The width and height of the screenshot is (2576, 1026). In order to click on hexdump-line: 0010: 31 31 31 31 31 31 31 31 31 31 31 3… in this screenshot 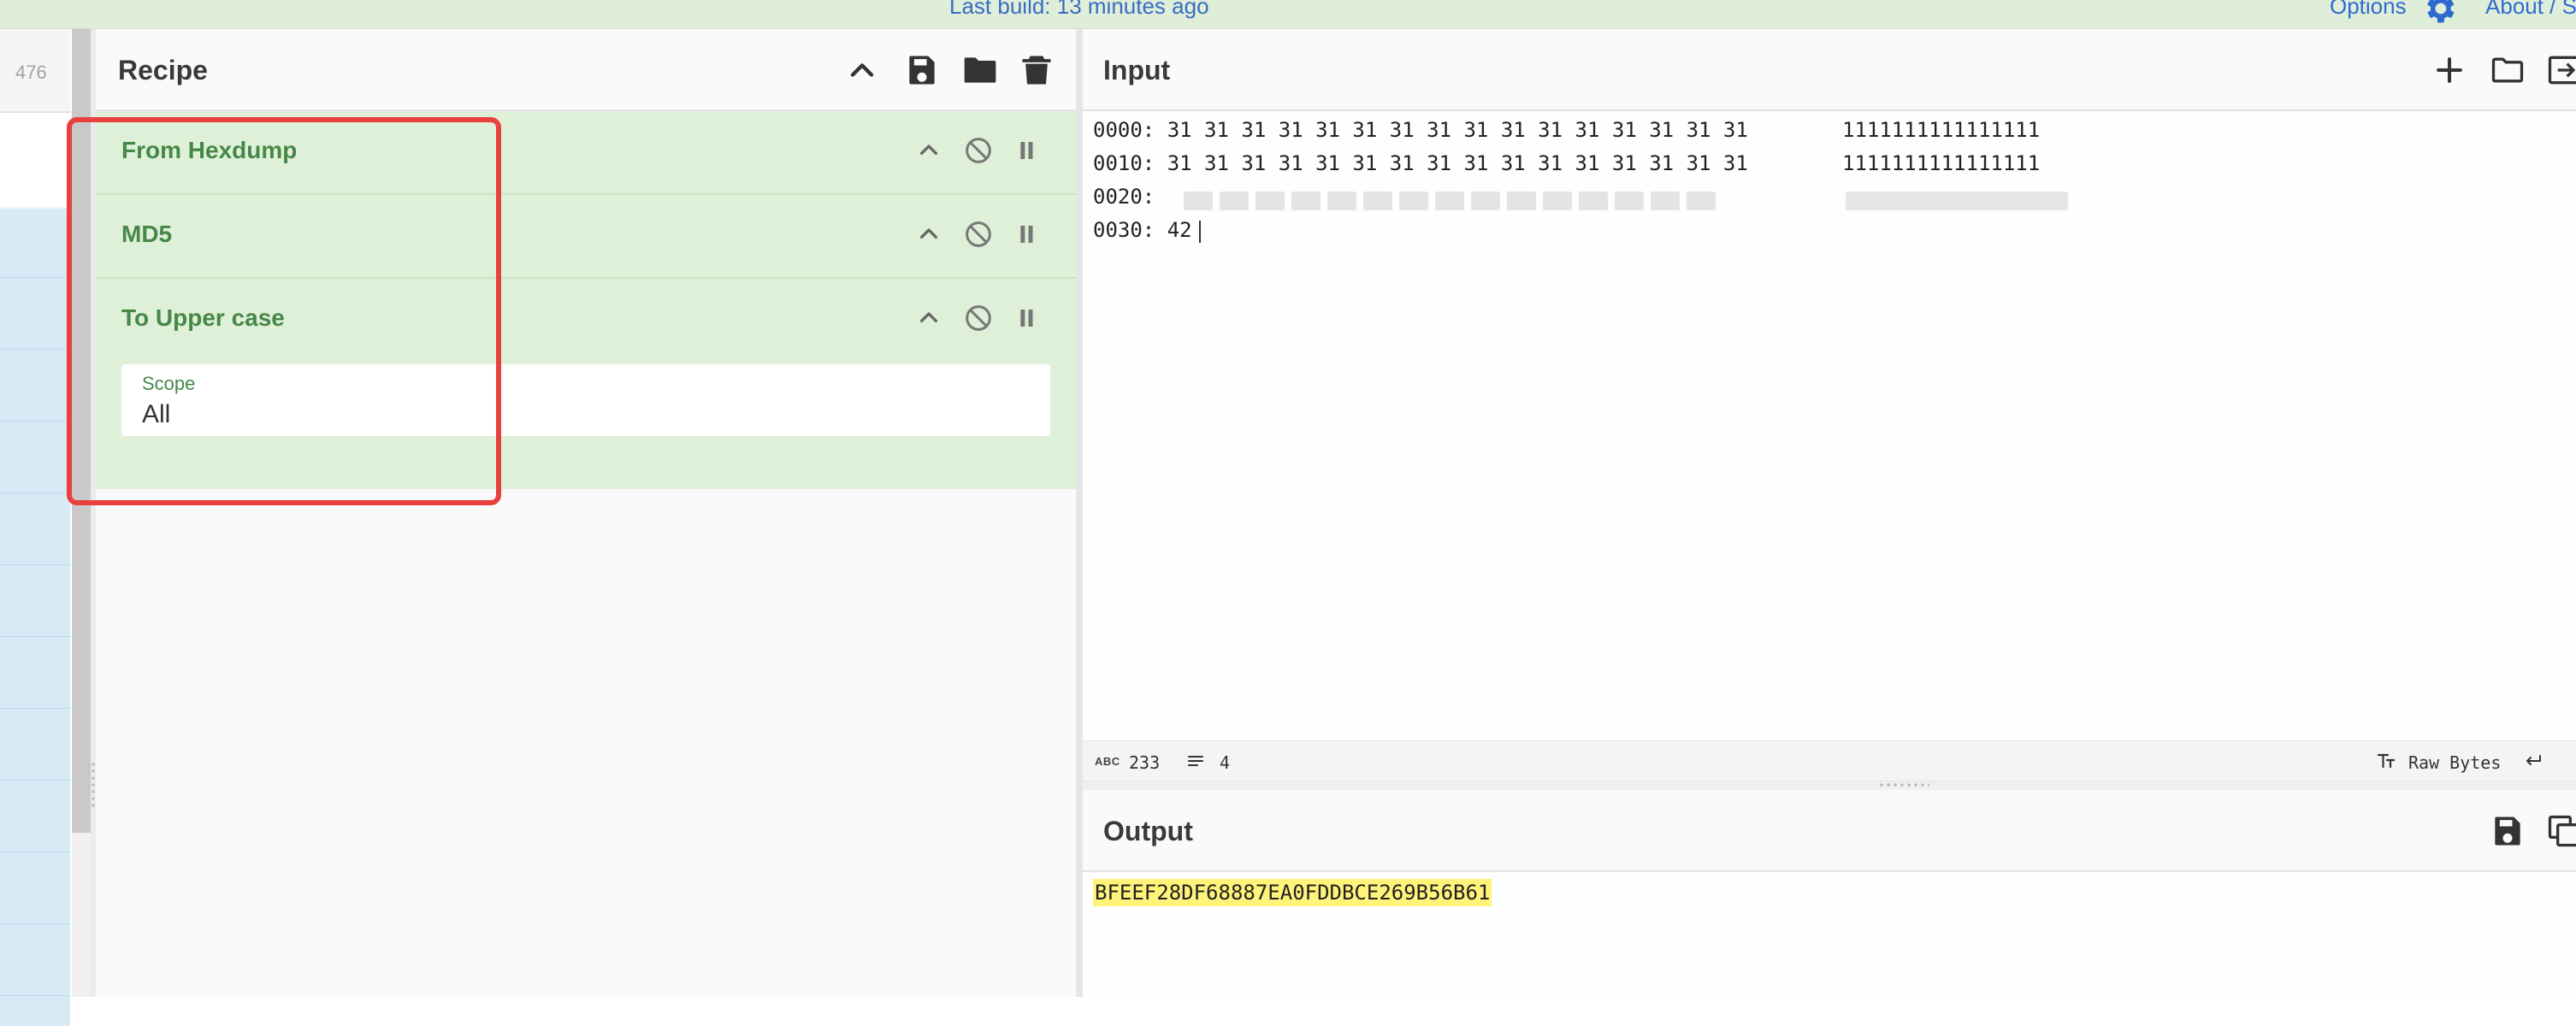, I will do `click(1420, 163)`.